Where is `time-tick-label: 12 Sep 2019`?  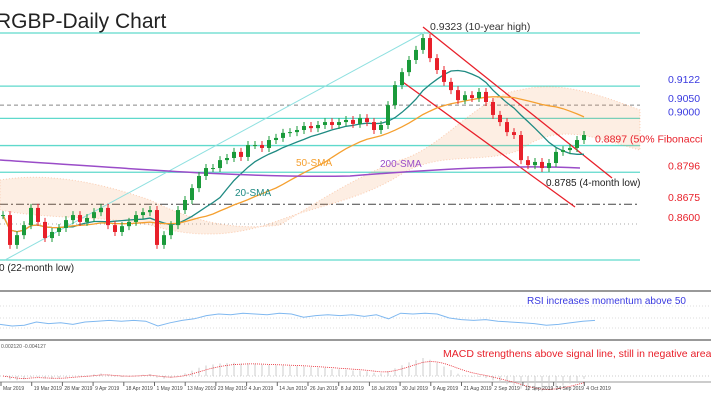 time-tick-label: 12 Sep 2019 is located at coordinates (539, 389).